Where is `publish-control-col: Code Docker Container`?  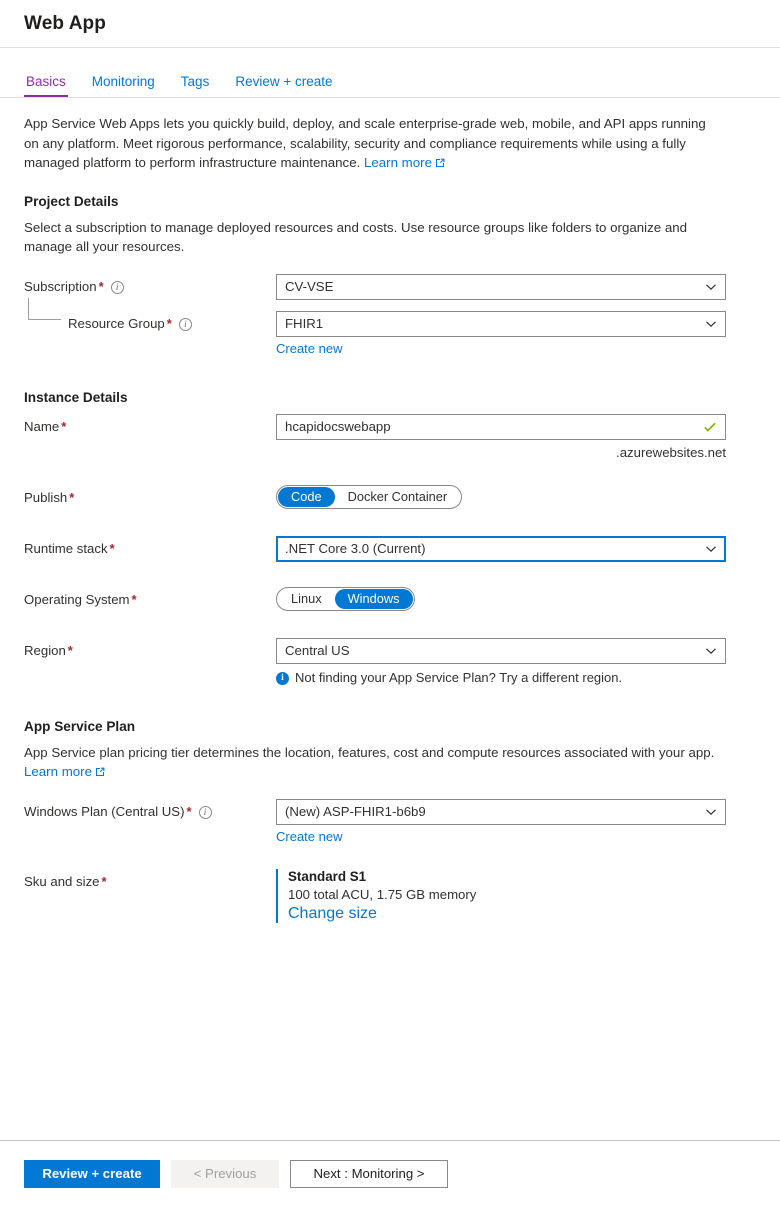
publish-control-col: Code Docker Container is located at coordinates (501, 496).